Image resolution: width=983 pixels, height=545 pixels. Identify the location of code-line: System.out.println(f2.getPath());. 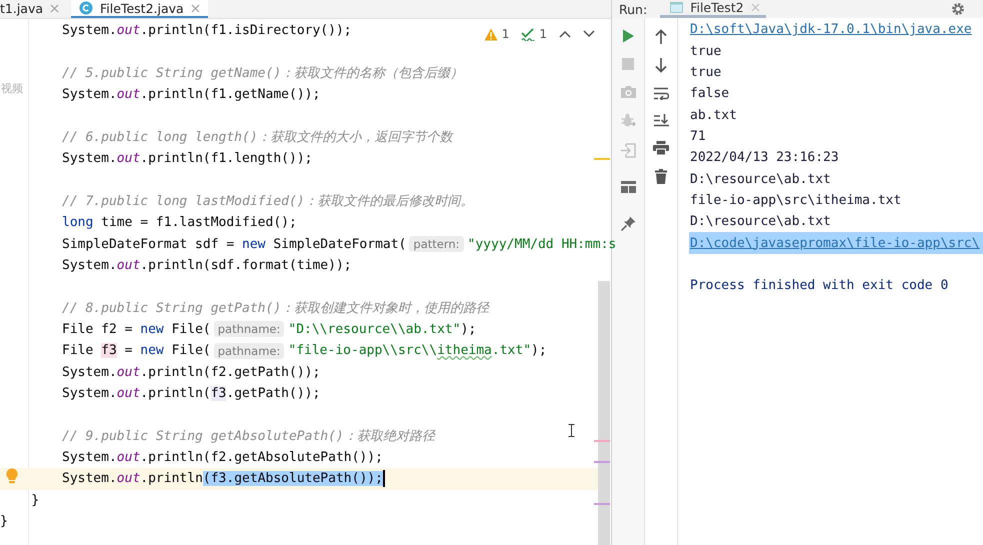
(191, 372).